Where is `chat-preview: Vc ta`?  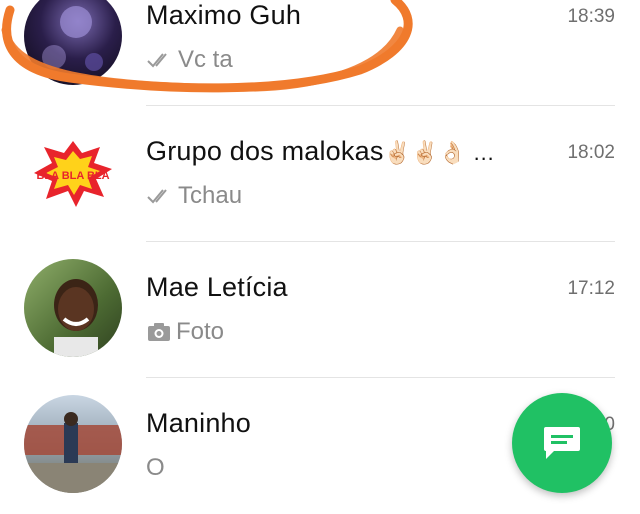
chat-preview: Vc ta is located at coordinates (189, 60).